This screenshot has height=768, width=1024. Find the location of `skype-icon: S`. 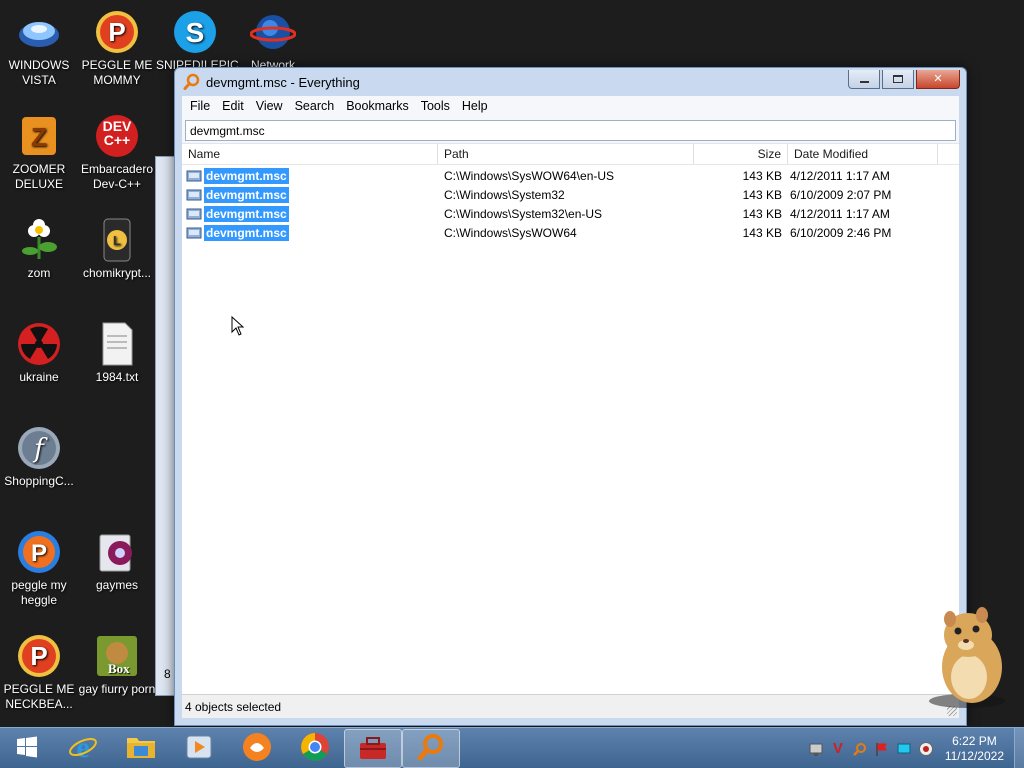

skype-icon: S is located at coordinates (195, 32).